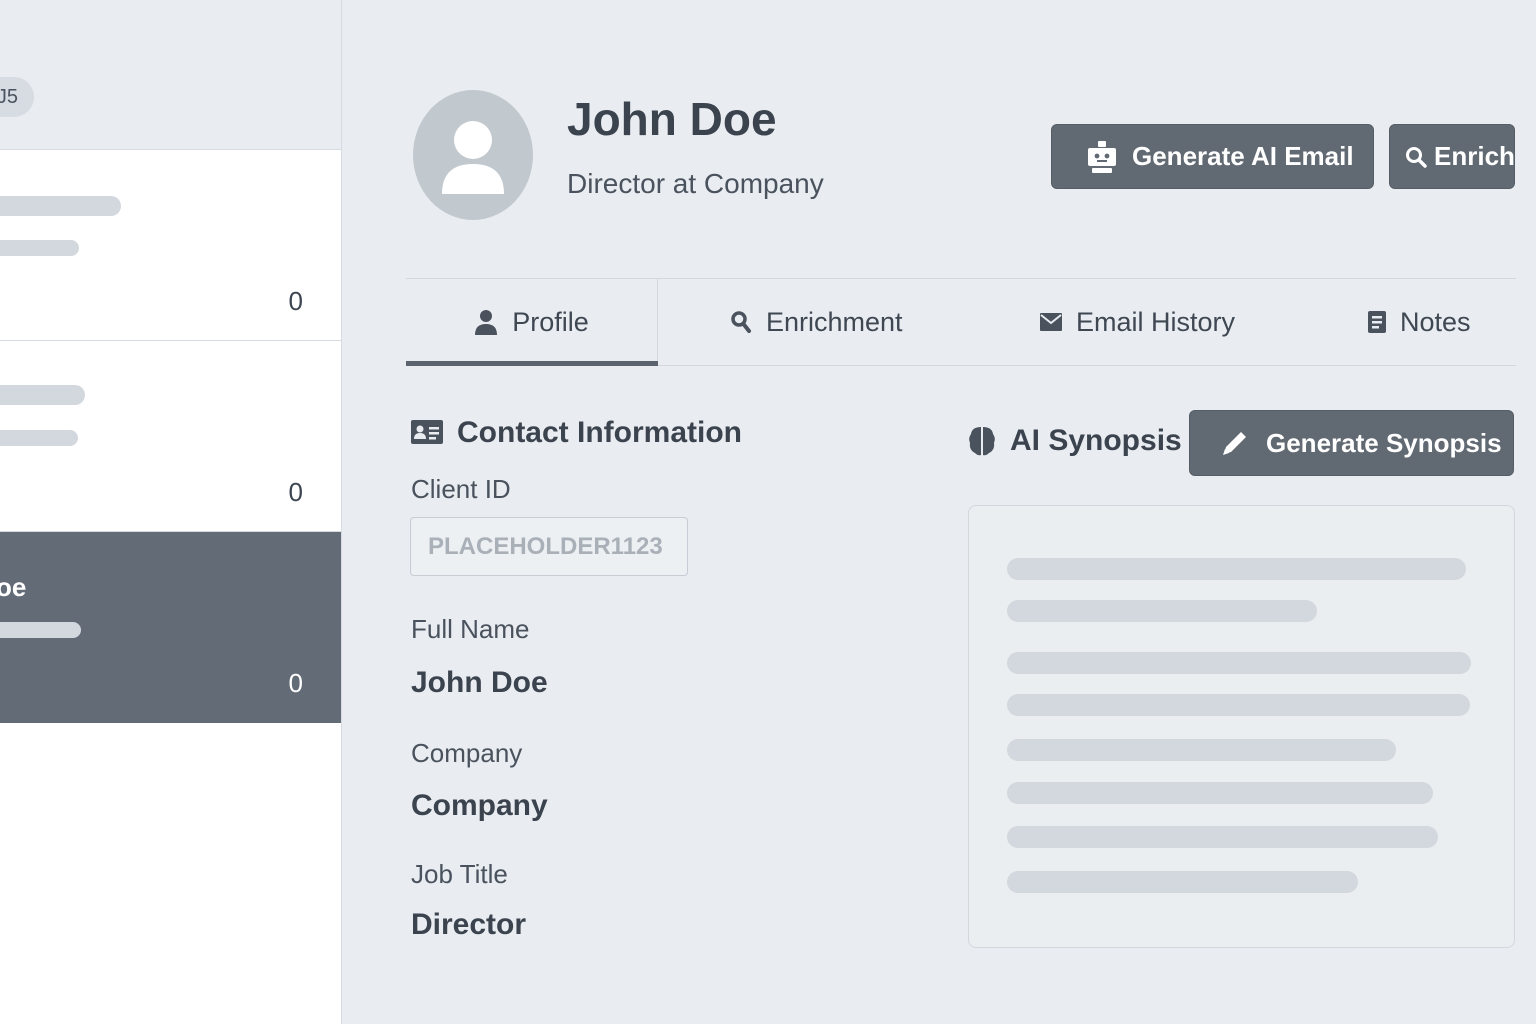  Describe the element at coordinates (170, 75) in the screenshot. I see `sidebar-header: J5` at that location.